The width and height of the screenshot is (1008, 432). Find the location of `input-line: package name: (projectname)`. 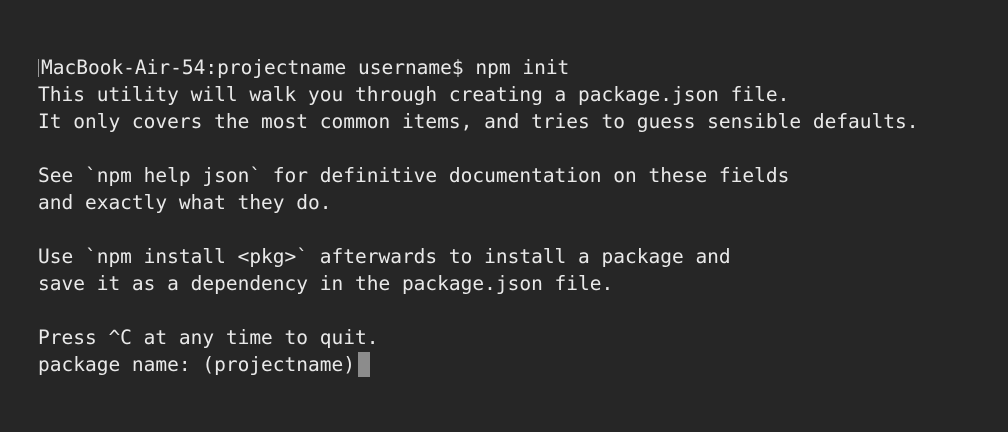

input-line: package name: (projectname) is located at coordinates (523, 364).